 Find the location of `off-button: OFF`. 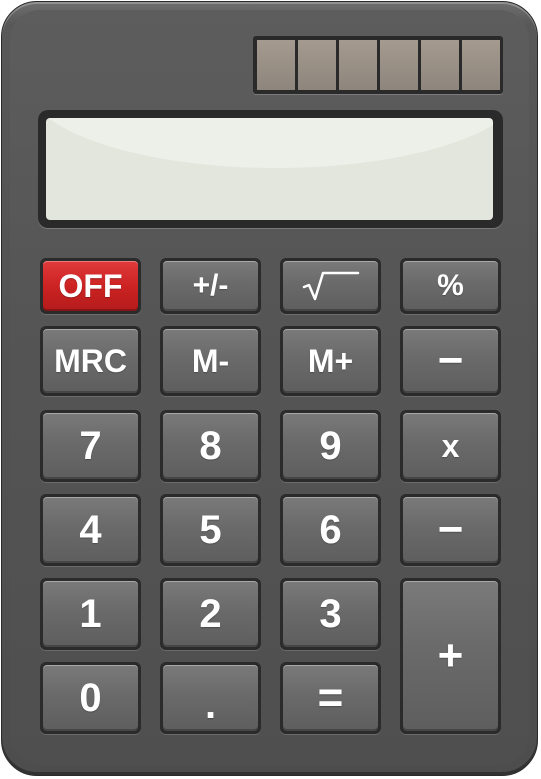

off-button: OFF is located at coordinates (90, 286).